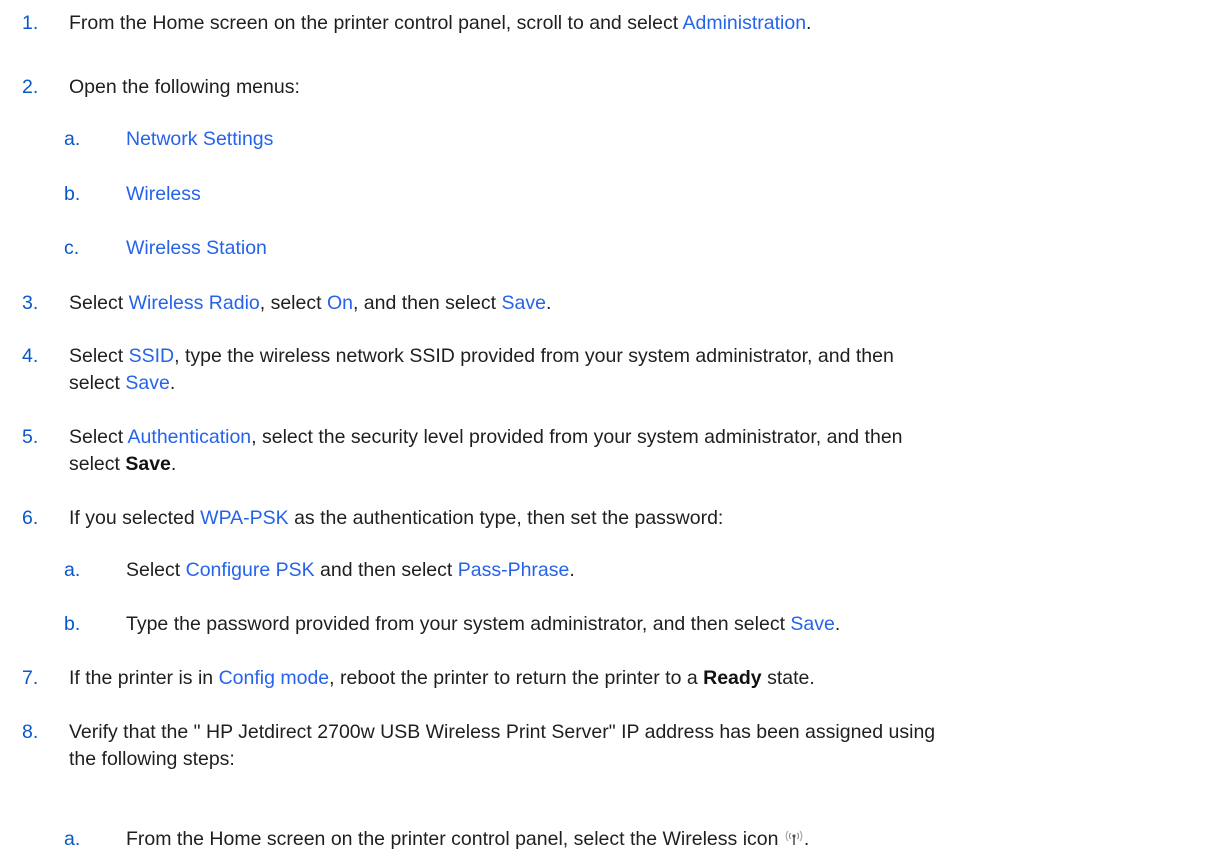 The width and height of the screenshot is (1215, 863). What do you see at coordinates (250, 570) in the screenshot?
I see `configure-psk-link: Configure PSK` at bounding box center [250, 570].